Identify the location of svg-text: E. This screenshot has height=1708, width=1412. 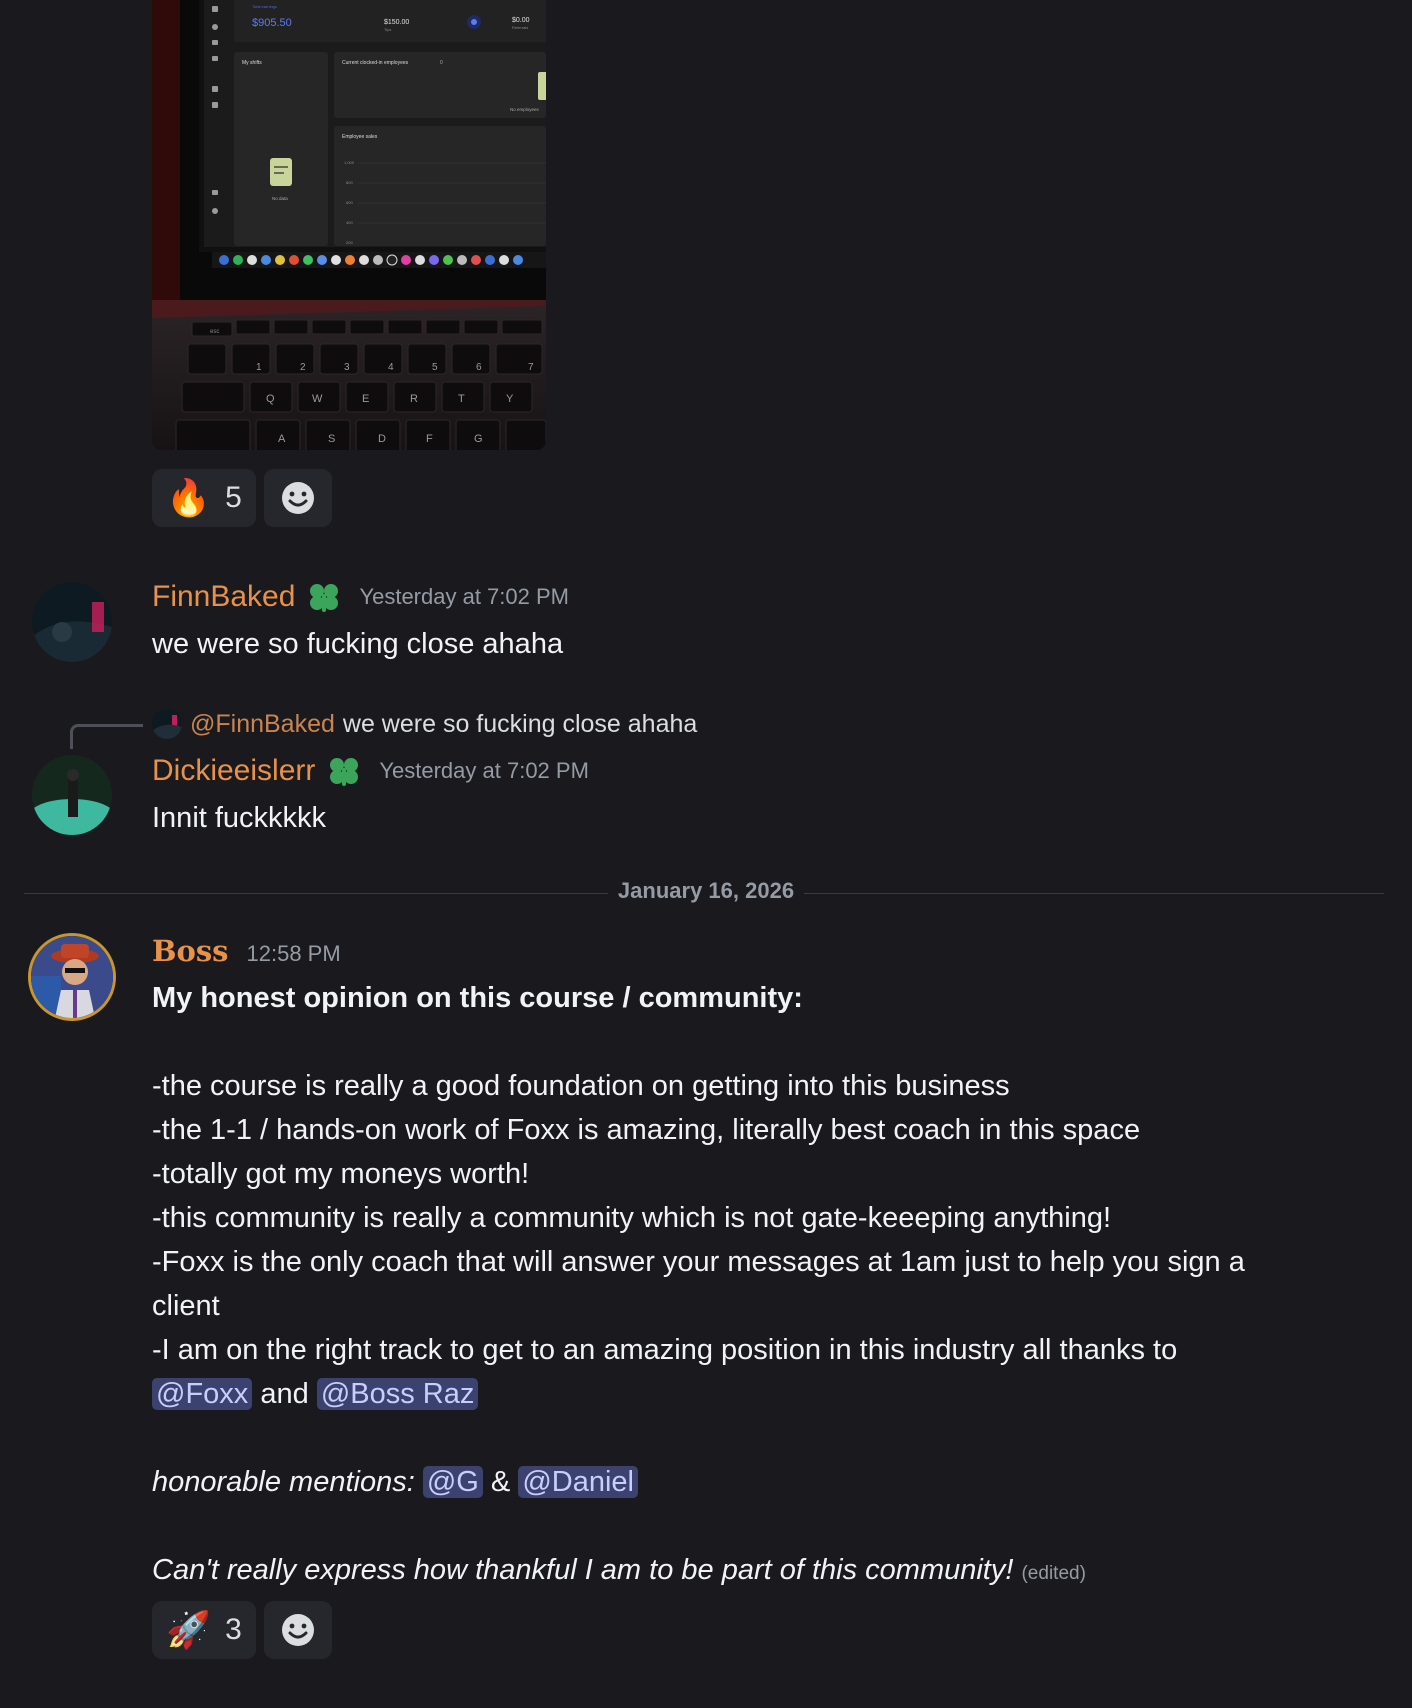
(365, 399).